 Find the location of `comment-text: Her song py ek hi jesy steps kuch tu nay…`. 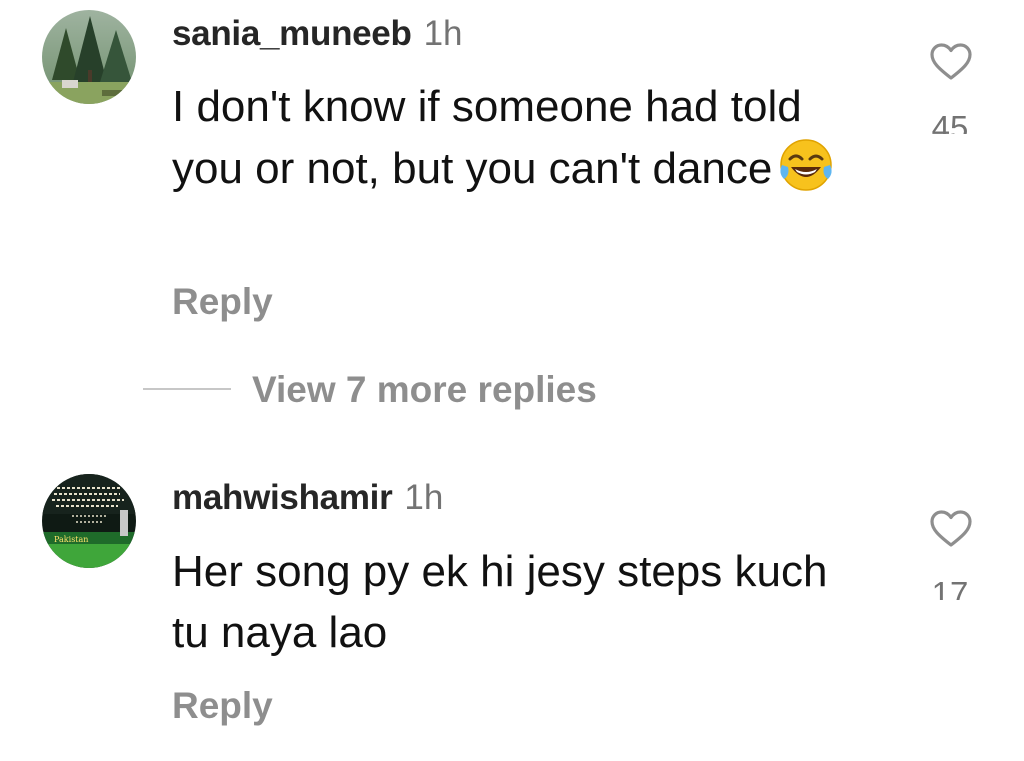

comment-text: Her song py ek hi jesy steps kuch tu nay… is located at coordinates (522, 602).